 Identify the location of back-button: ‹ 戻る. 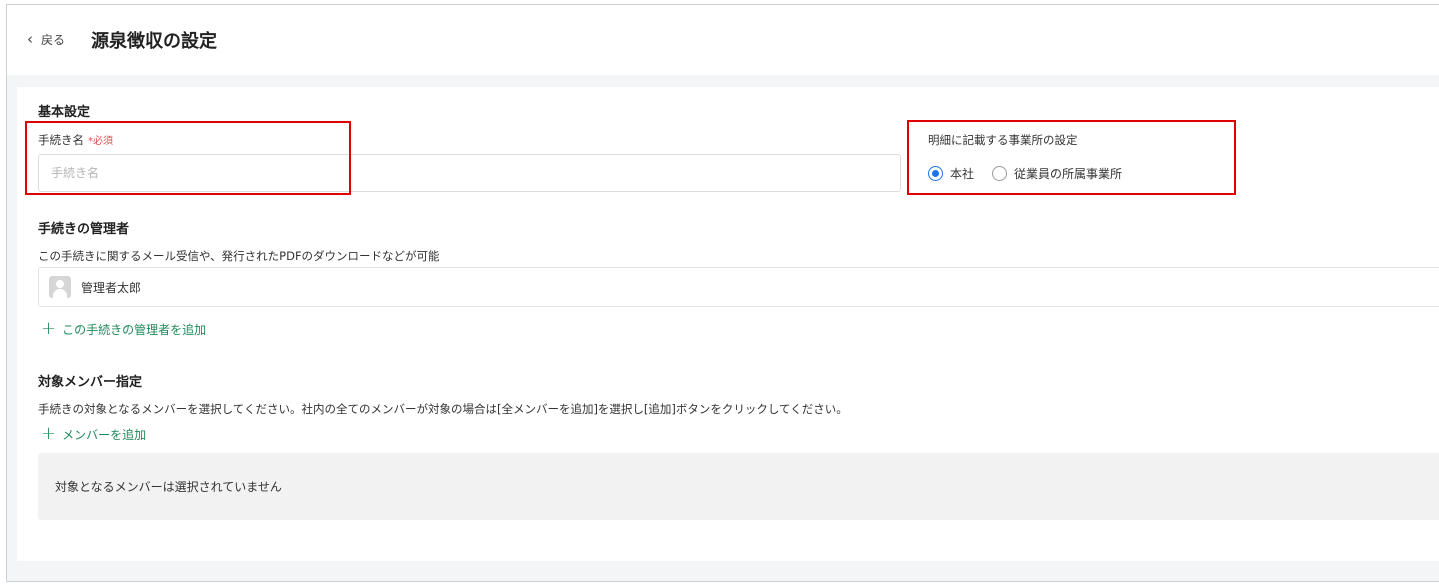
(46, 39).